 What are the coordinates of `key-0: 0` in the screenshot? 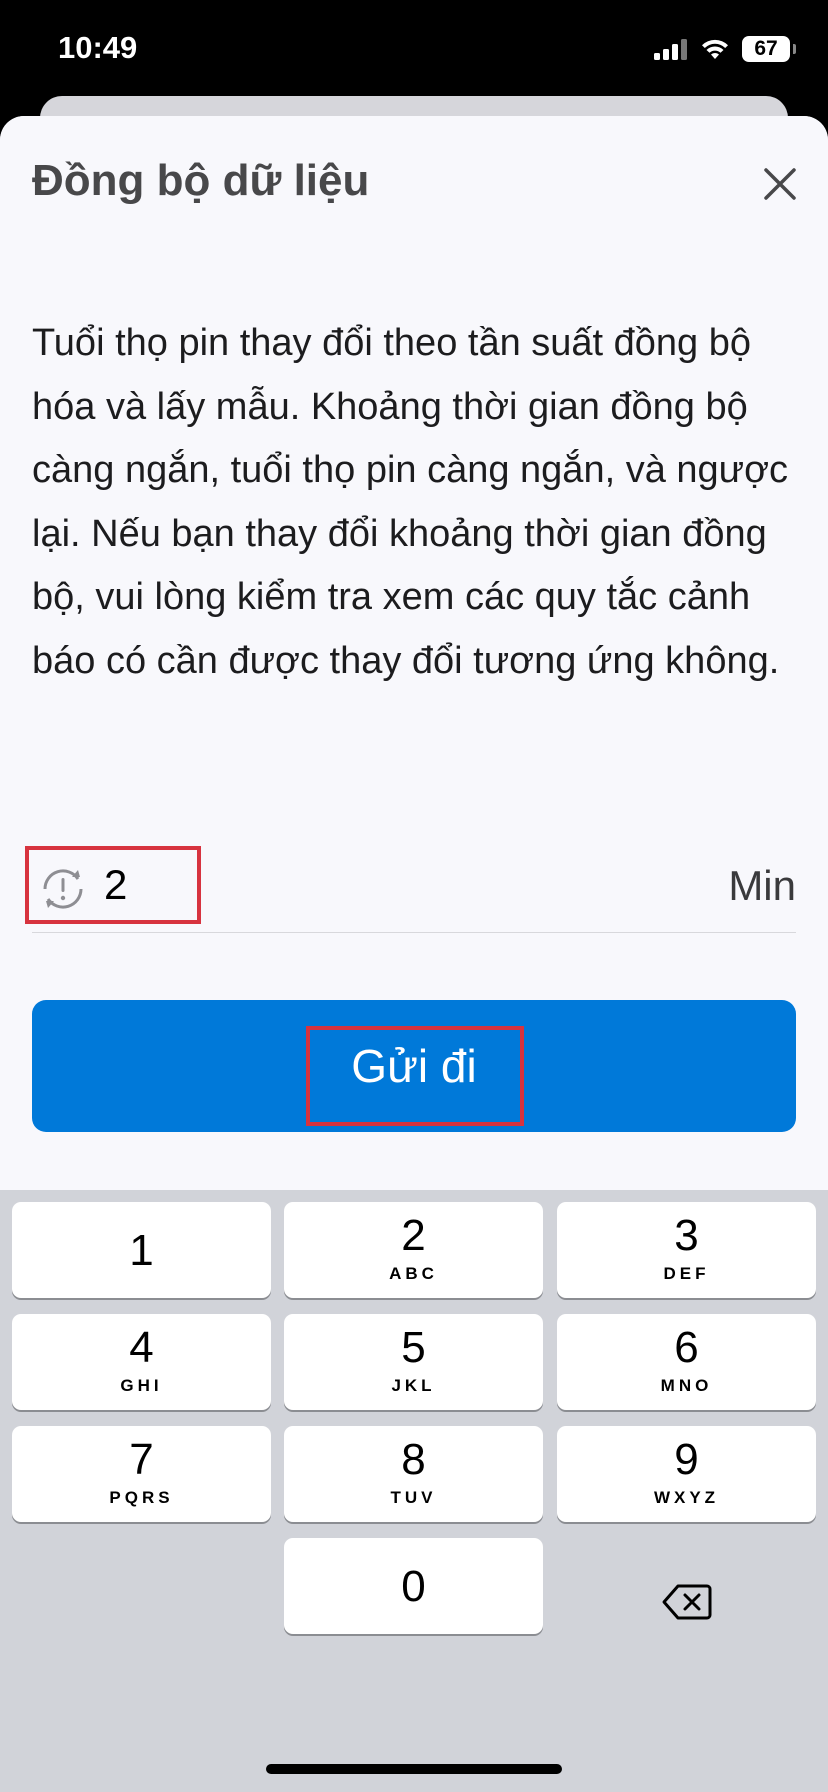 It's located at (413, 1586).